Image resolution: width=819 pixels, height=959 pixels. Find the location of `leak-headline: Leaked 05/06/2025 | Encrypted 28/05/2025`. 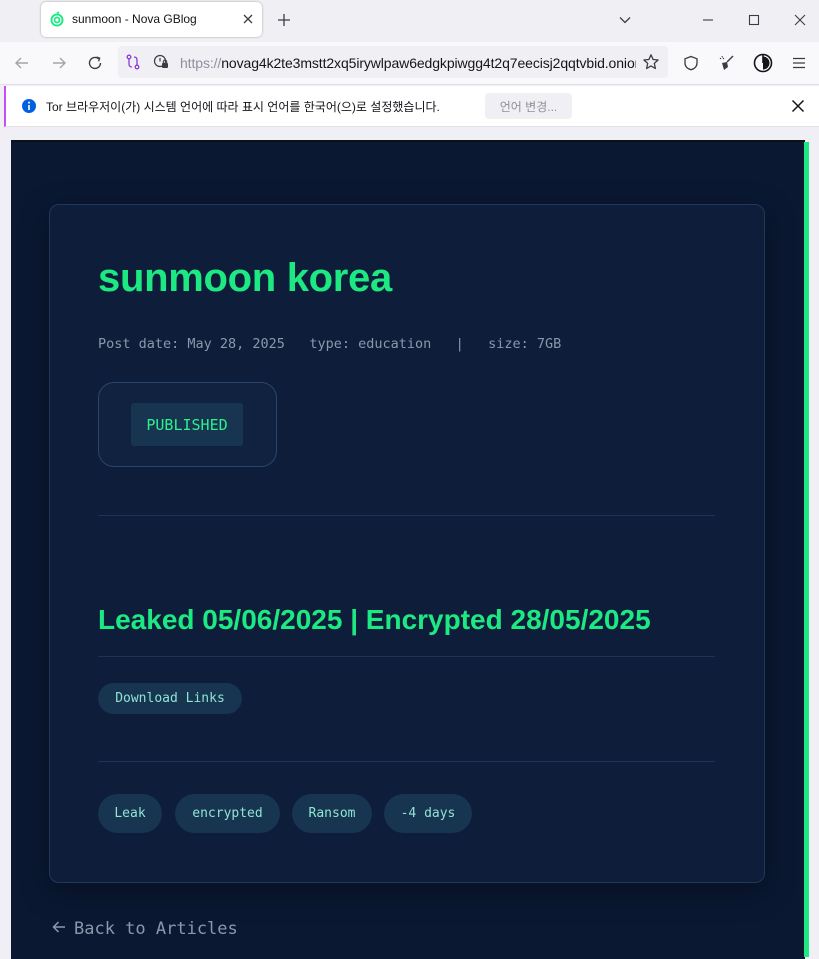

leak-headline: Leaked 05/06/2025 | Encrypted 28/05/2025 is located at coordinates (374, 619).